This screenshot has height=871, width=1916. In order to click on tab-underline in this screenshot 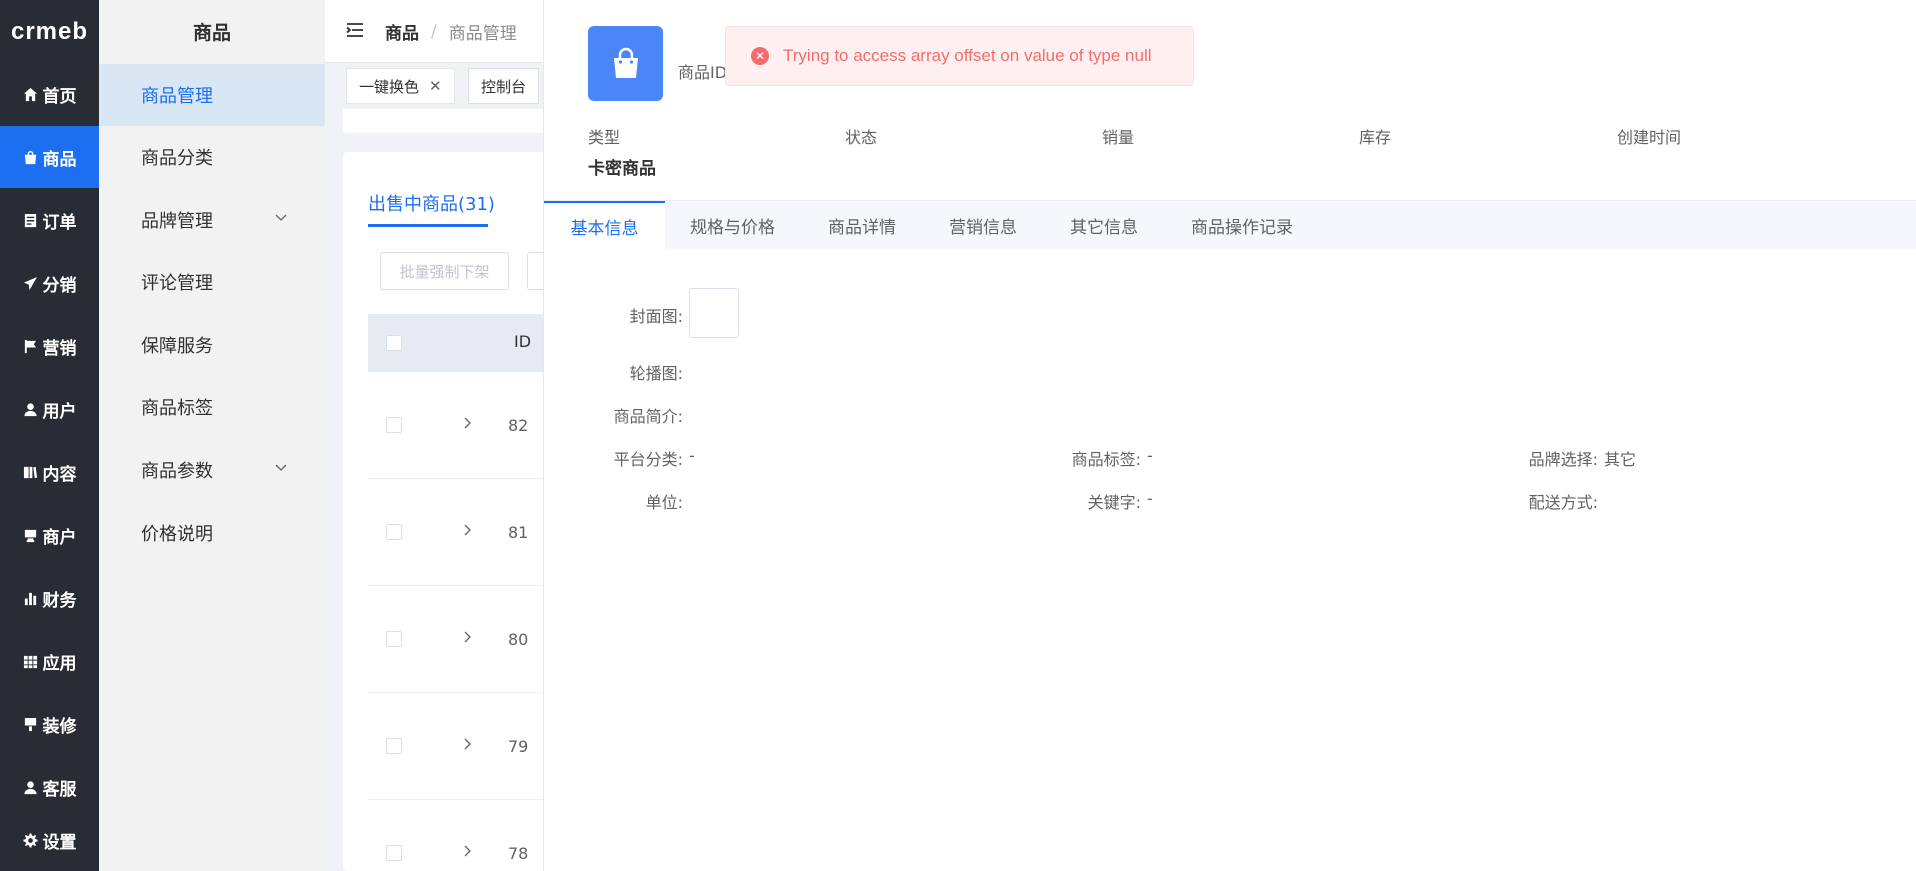, I will do `click(428, 225)`.